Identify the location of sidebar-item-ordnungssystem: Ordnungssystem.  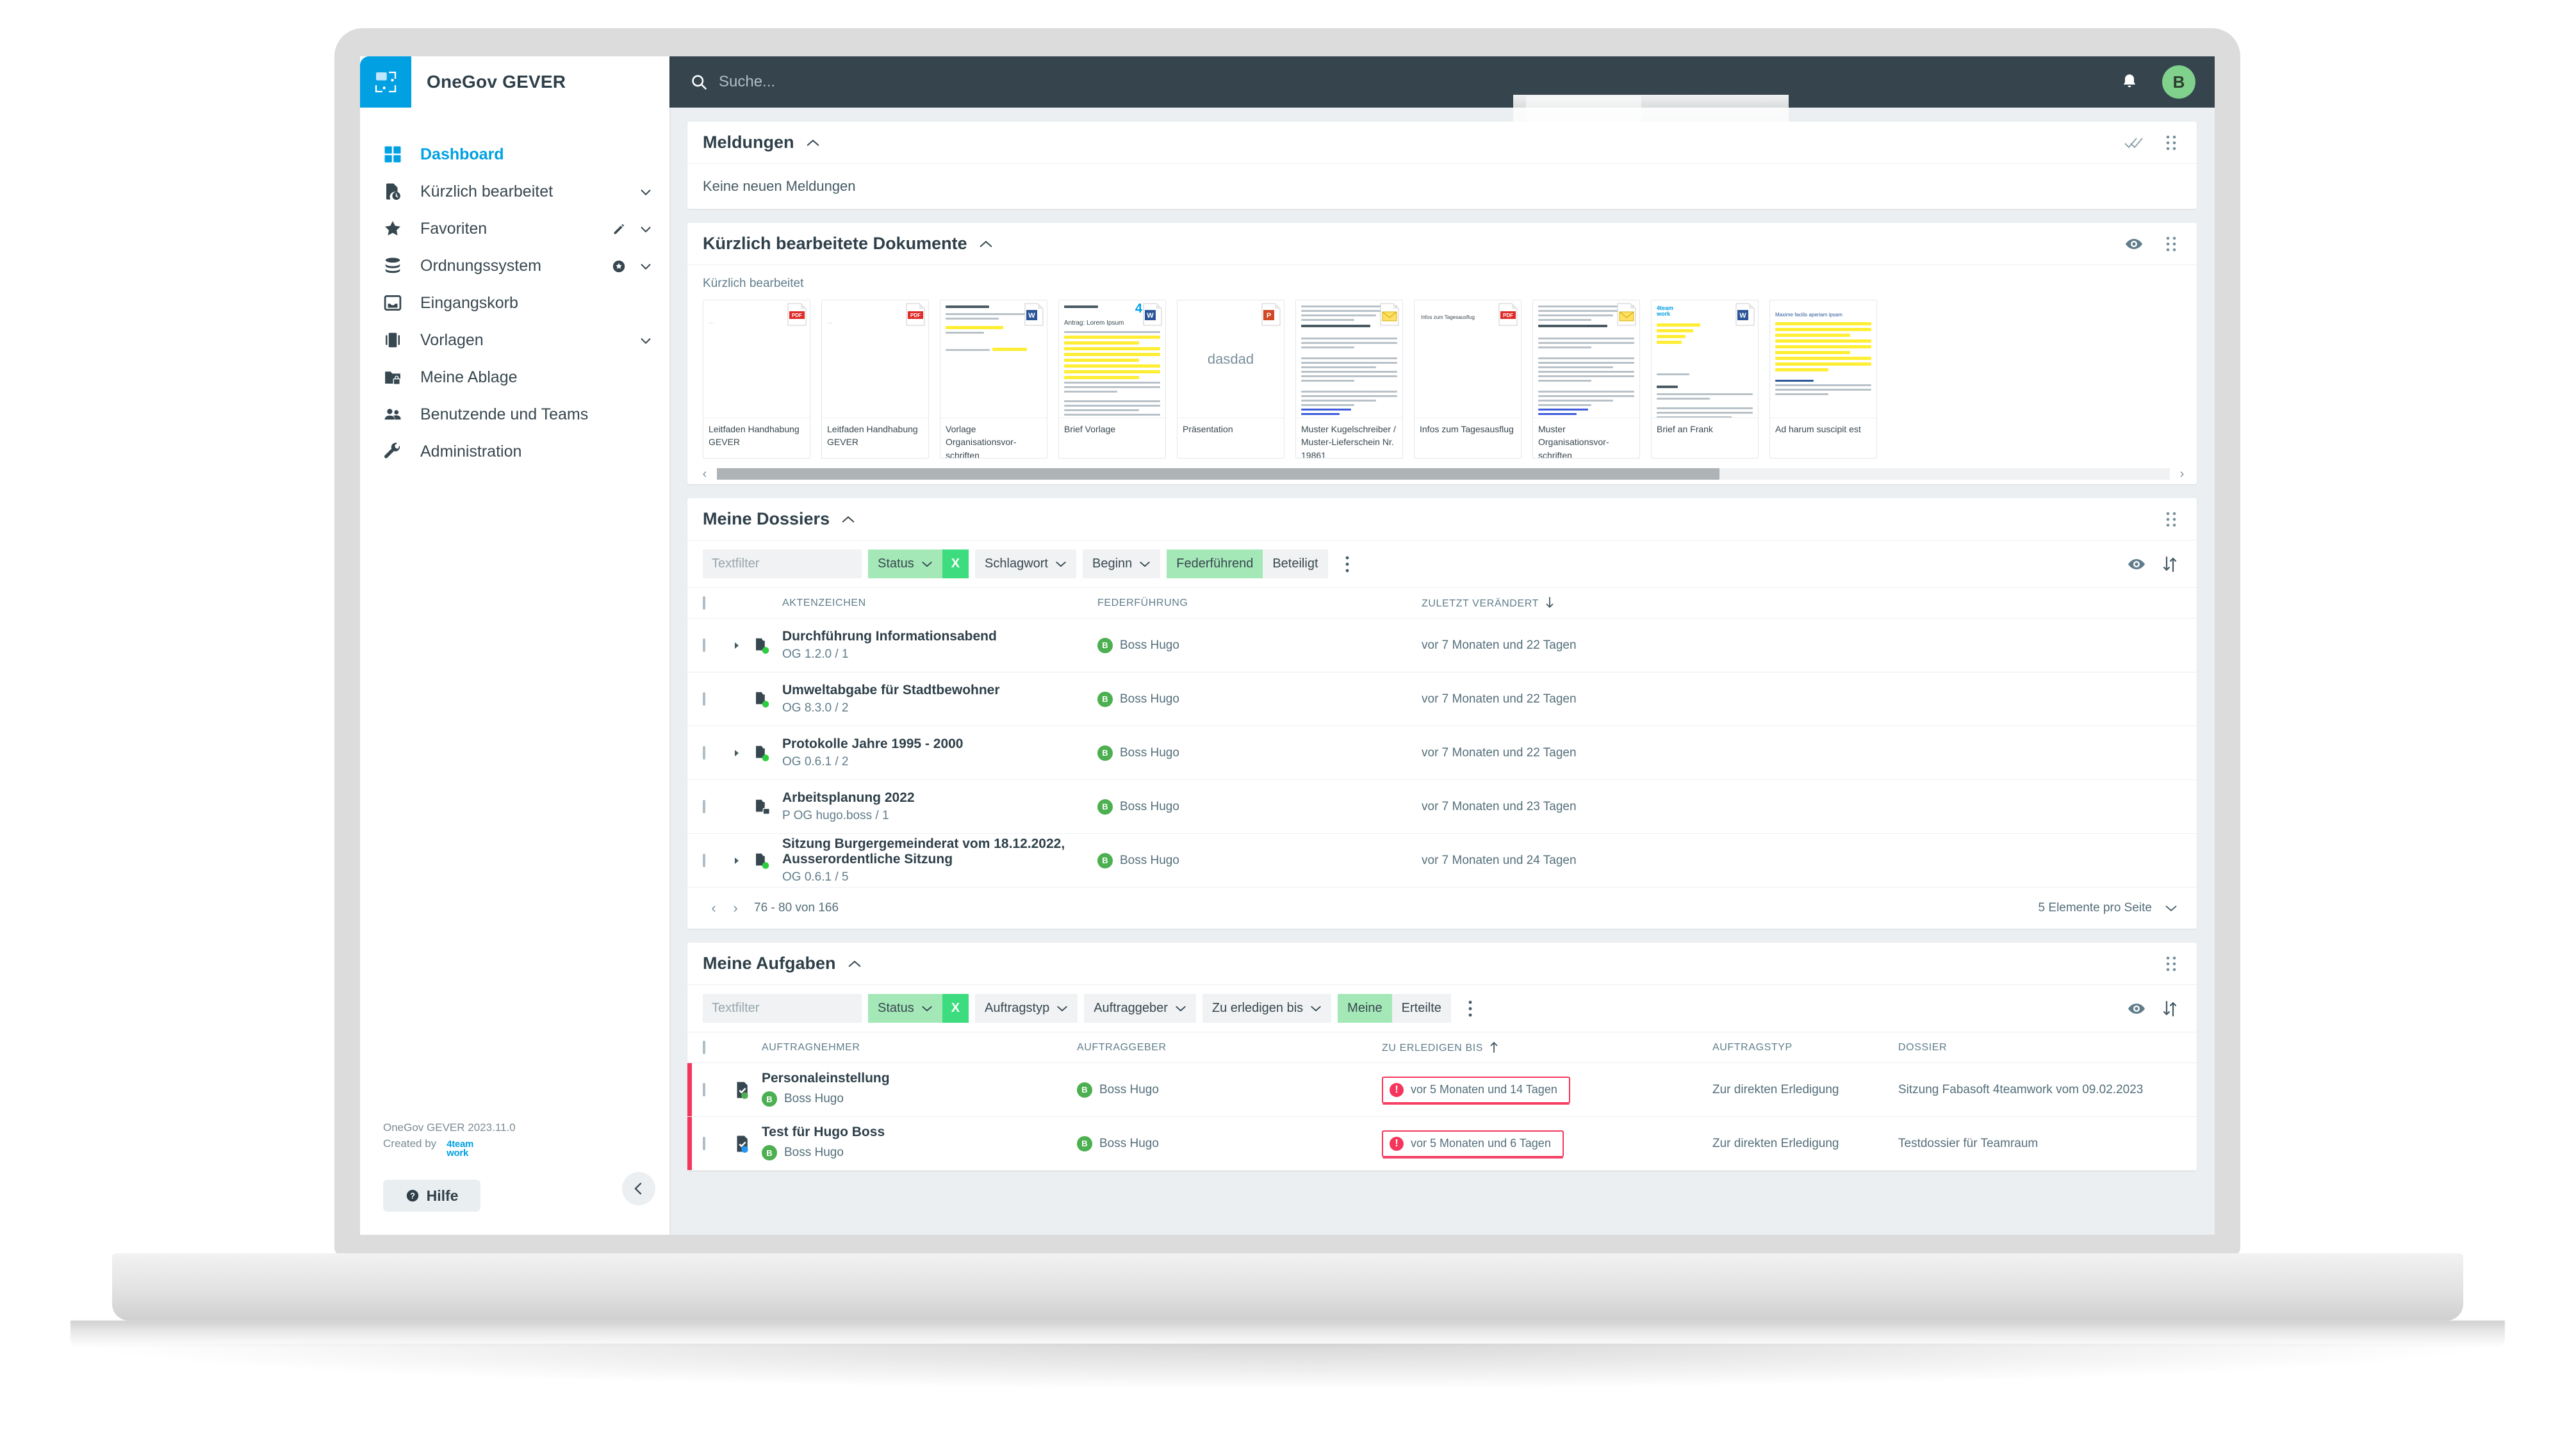
(514, 265).